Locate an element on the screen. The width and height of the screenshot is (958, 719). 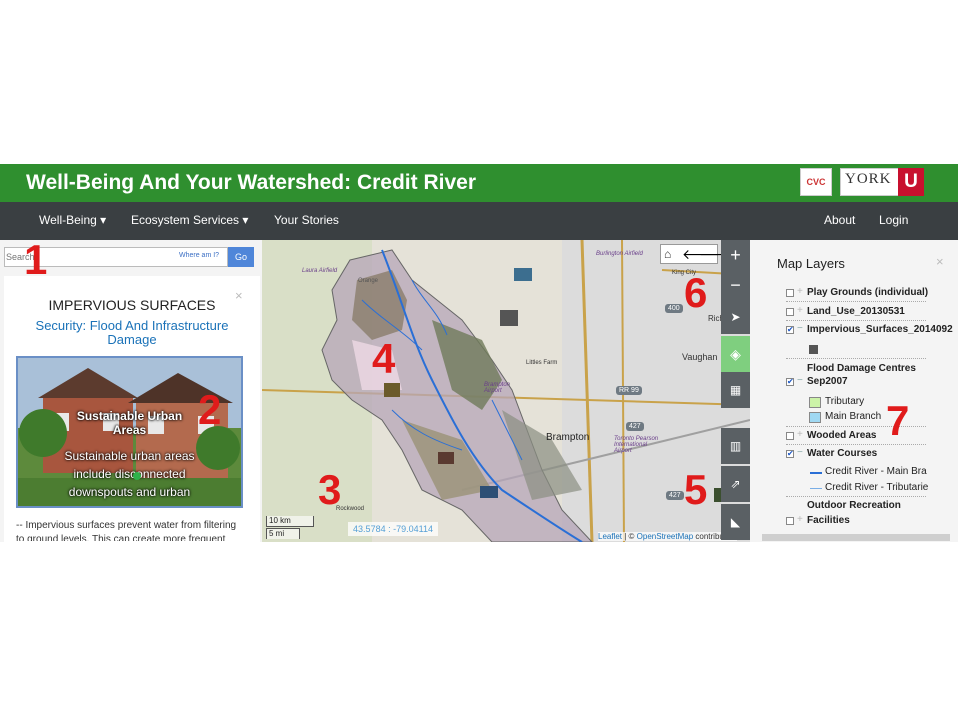
nav-about: About is located at coordinates (839, 220).